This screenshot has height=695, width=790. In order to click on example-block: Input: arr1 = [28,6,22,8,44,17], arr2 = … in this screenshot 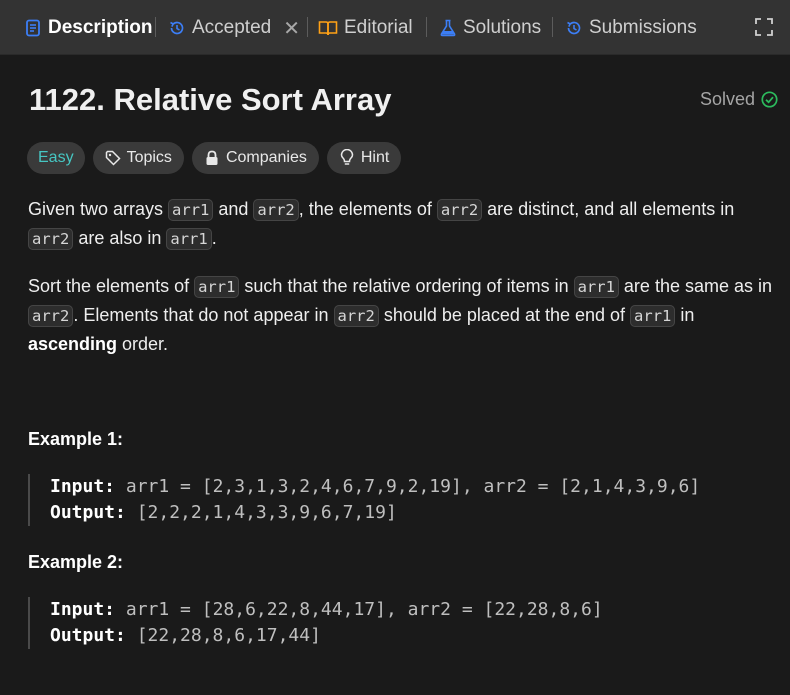, I will do `click(409, 623)`.